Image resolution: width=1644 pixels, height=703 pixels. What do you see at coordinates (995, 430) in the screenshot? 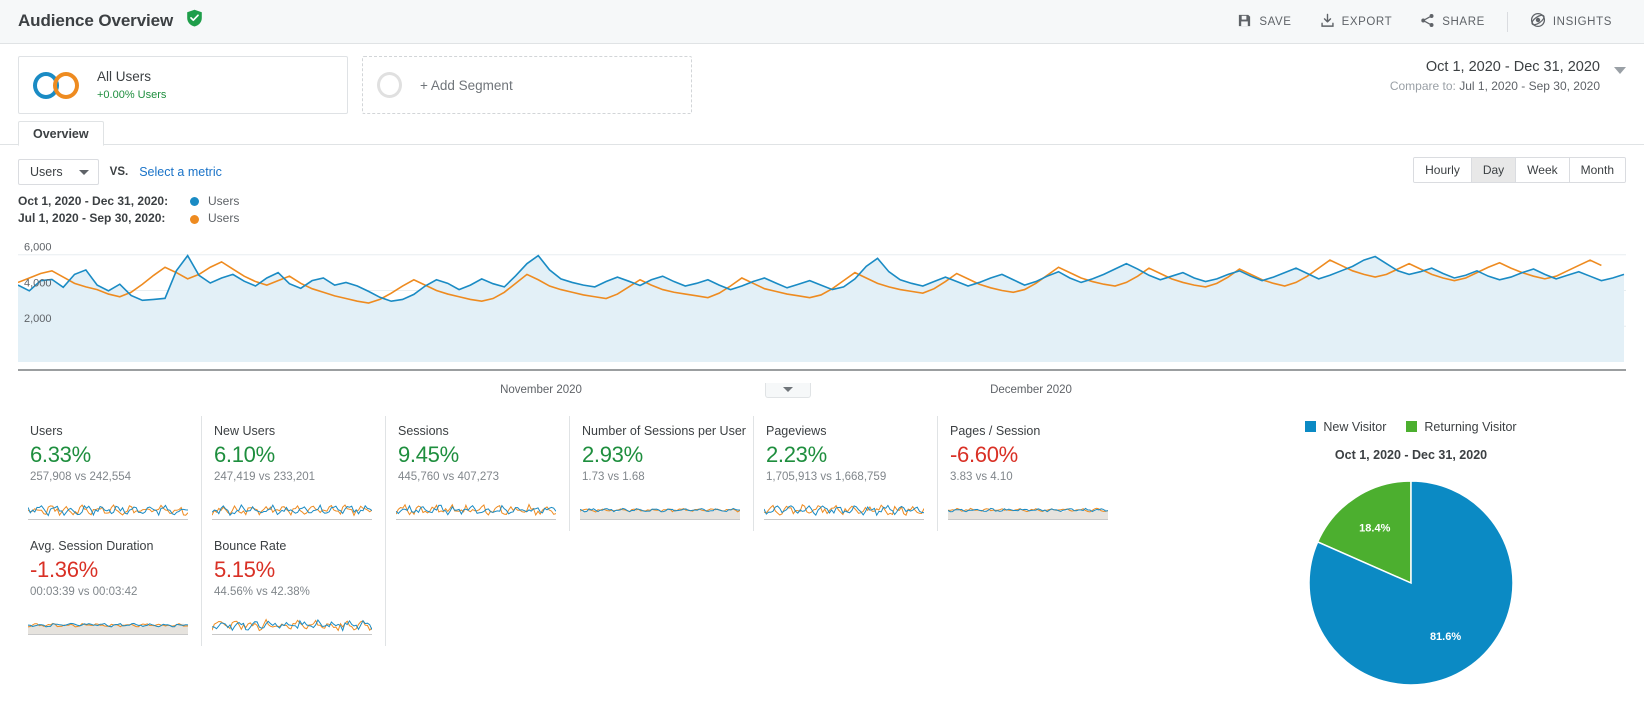
I see `metric-title: Pages / Session` at bounding box center [995, 430].